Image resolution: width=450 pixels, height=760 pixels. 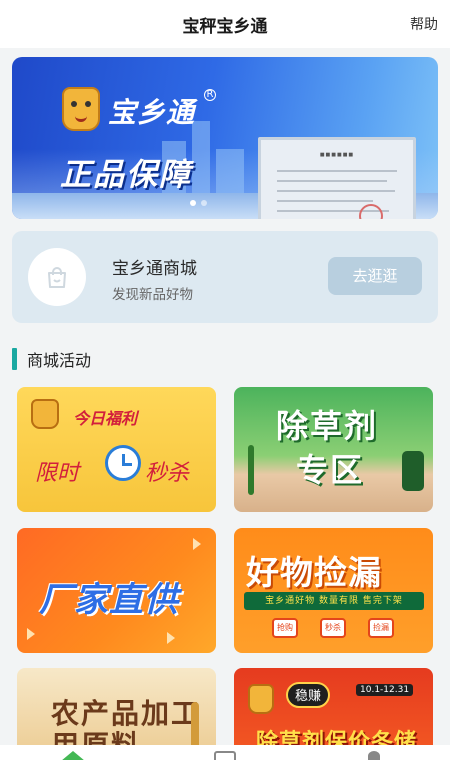 What do you see at coordinates (152, 112) in the screenshot?
I see `banner-logo-text: 宝乡通` at bounding box center [152, 112].